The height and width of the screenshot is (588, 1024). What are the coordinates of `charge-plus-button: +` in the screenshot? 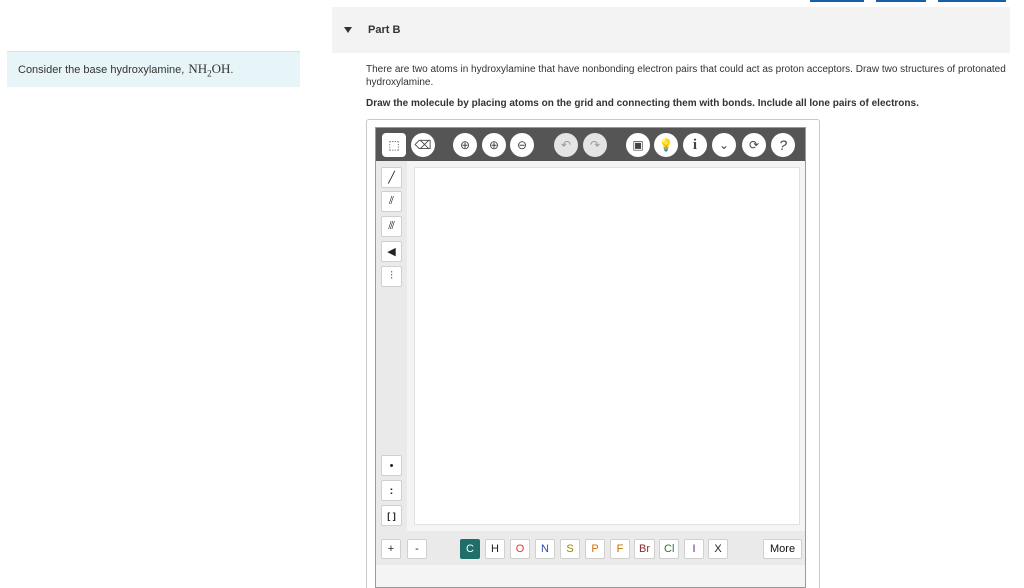 It's located at (391, 549).